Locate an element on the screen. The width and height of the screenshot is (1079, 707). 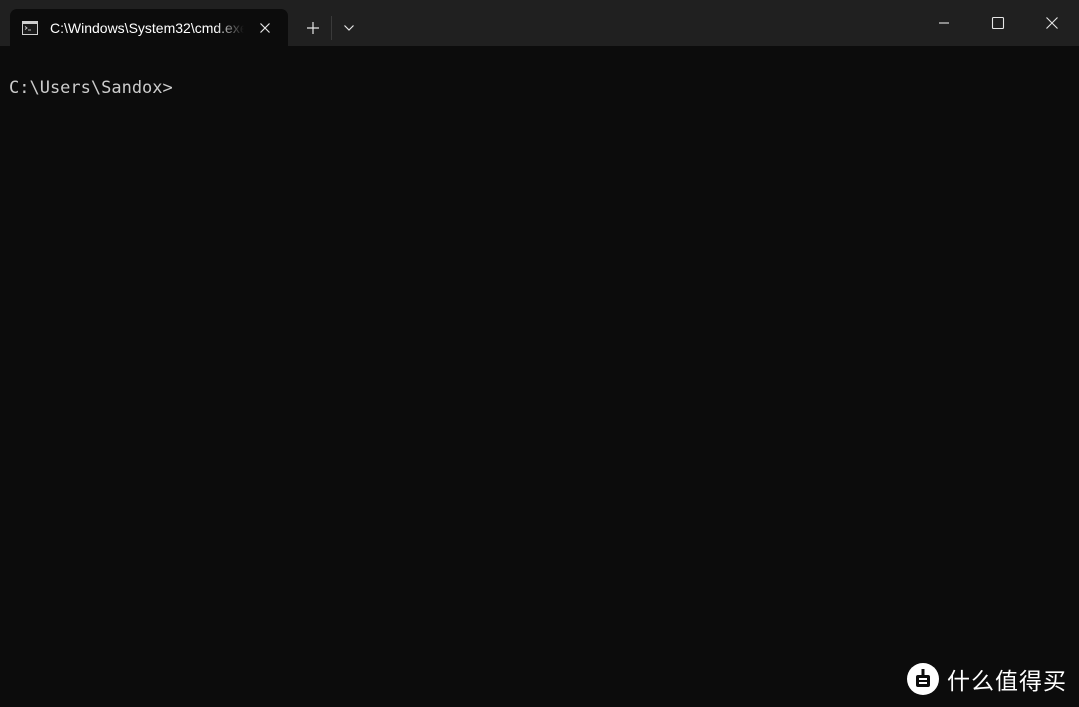
maximize-icon is located at coordinates (998, 23).